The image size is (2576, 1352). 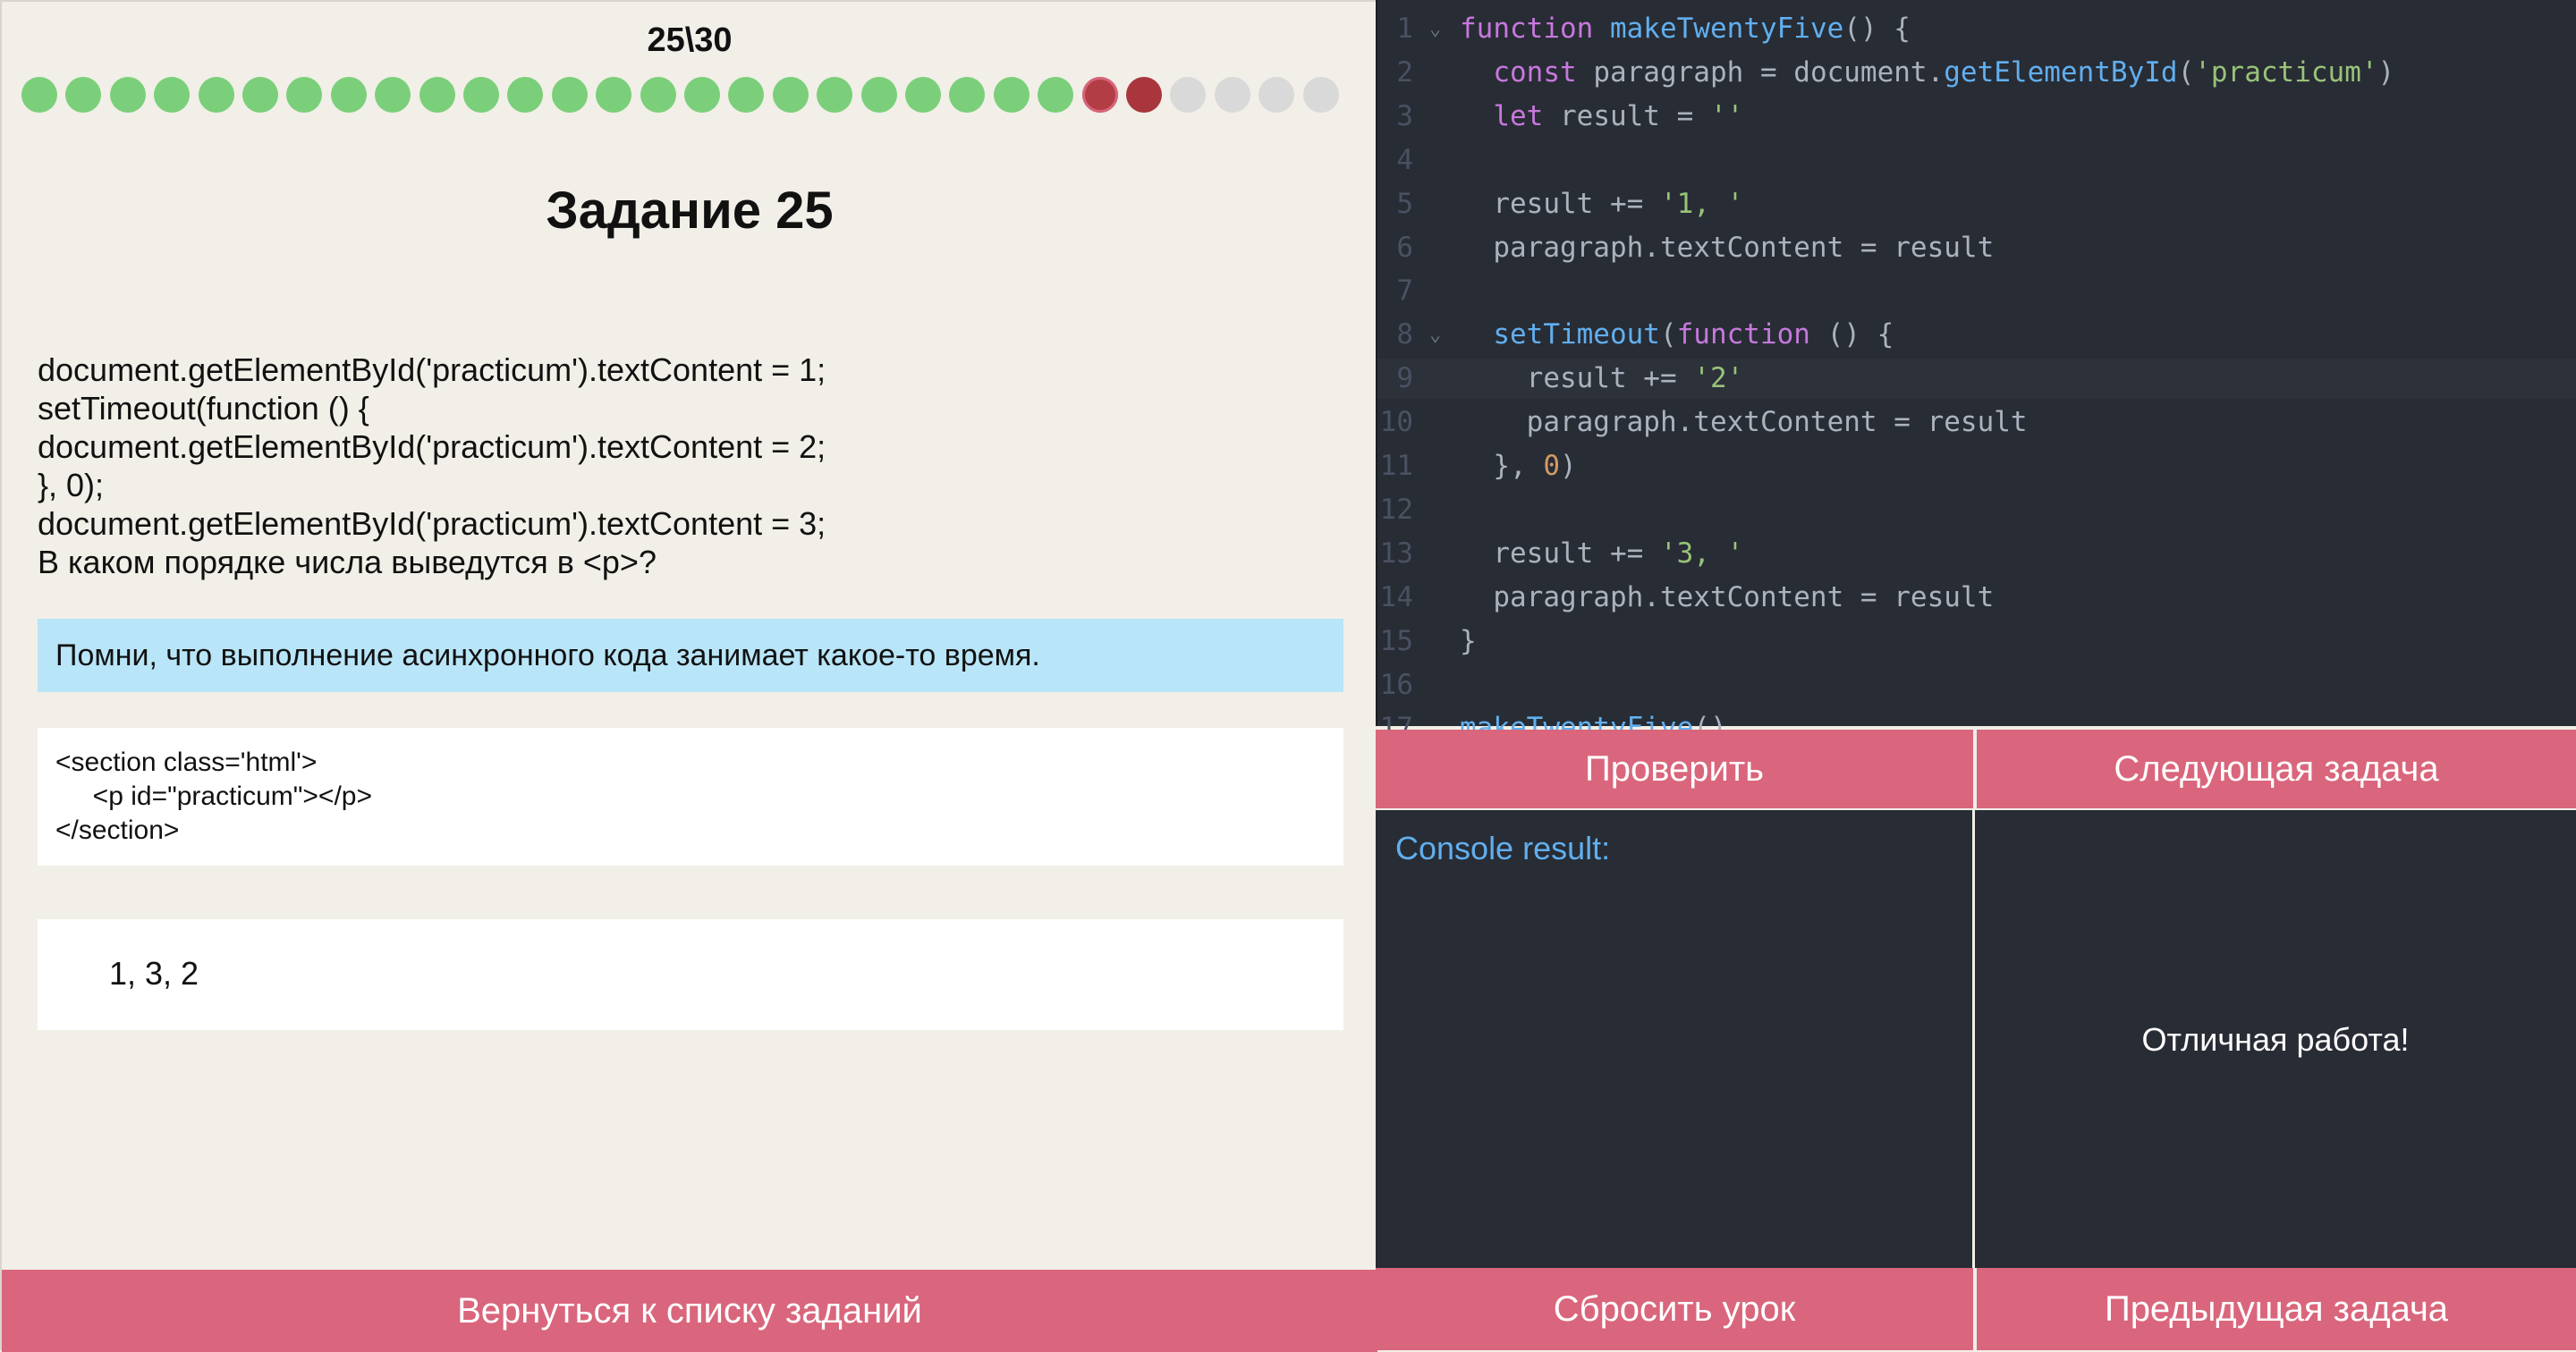 I want to click on code-token: '3, ', so click(x=1701, y=553).